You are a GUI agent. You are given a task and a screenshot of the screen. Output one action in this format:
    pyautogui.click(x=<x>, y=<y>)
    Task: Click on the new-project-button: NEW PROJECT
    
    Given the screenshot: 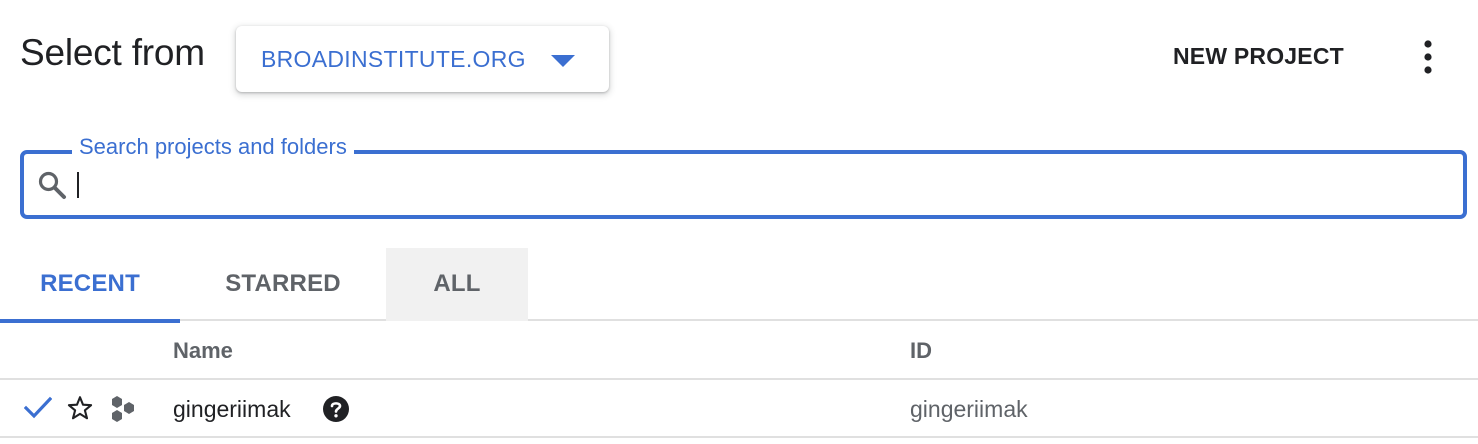 What is the action you would take?
    pyautogui.click(x=1258, y=56)
    